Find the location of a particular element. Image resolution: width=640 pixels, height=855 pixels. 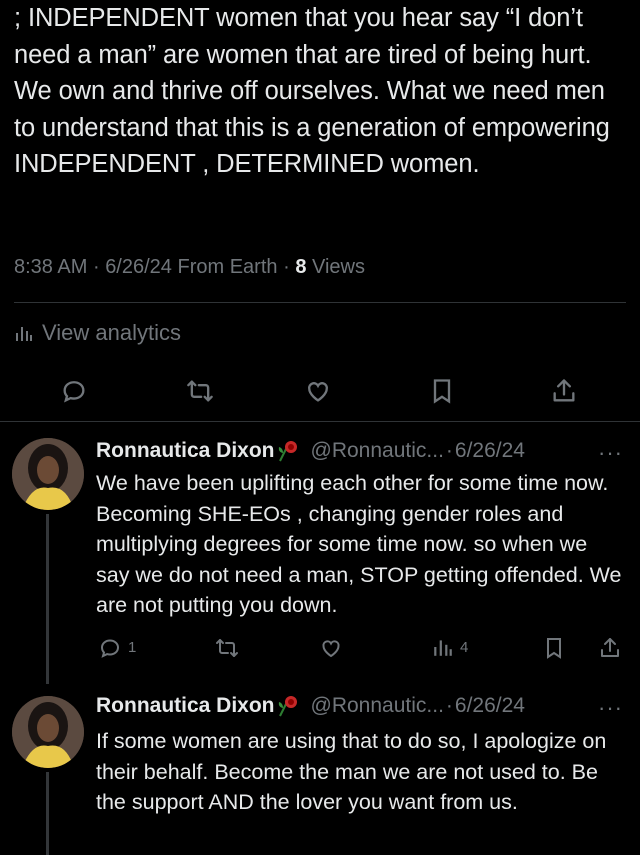

tweet-meta: 8:38 AM · 6/26/24 From Earth · 8 Views is located at coordinates (189, 267).